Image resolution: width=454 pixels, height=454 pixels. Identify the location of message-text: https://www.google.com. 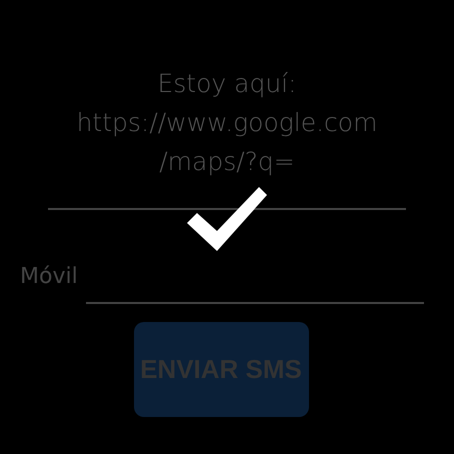
(227, 123).